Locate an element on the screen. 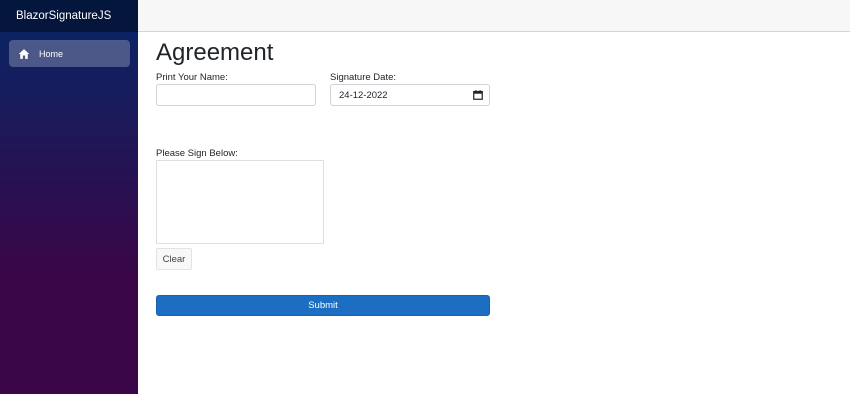 The height and width of the screenshot is (394, 850). signature-pad is located at coordinates (240, 202).